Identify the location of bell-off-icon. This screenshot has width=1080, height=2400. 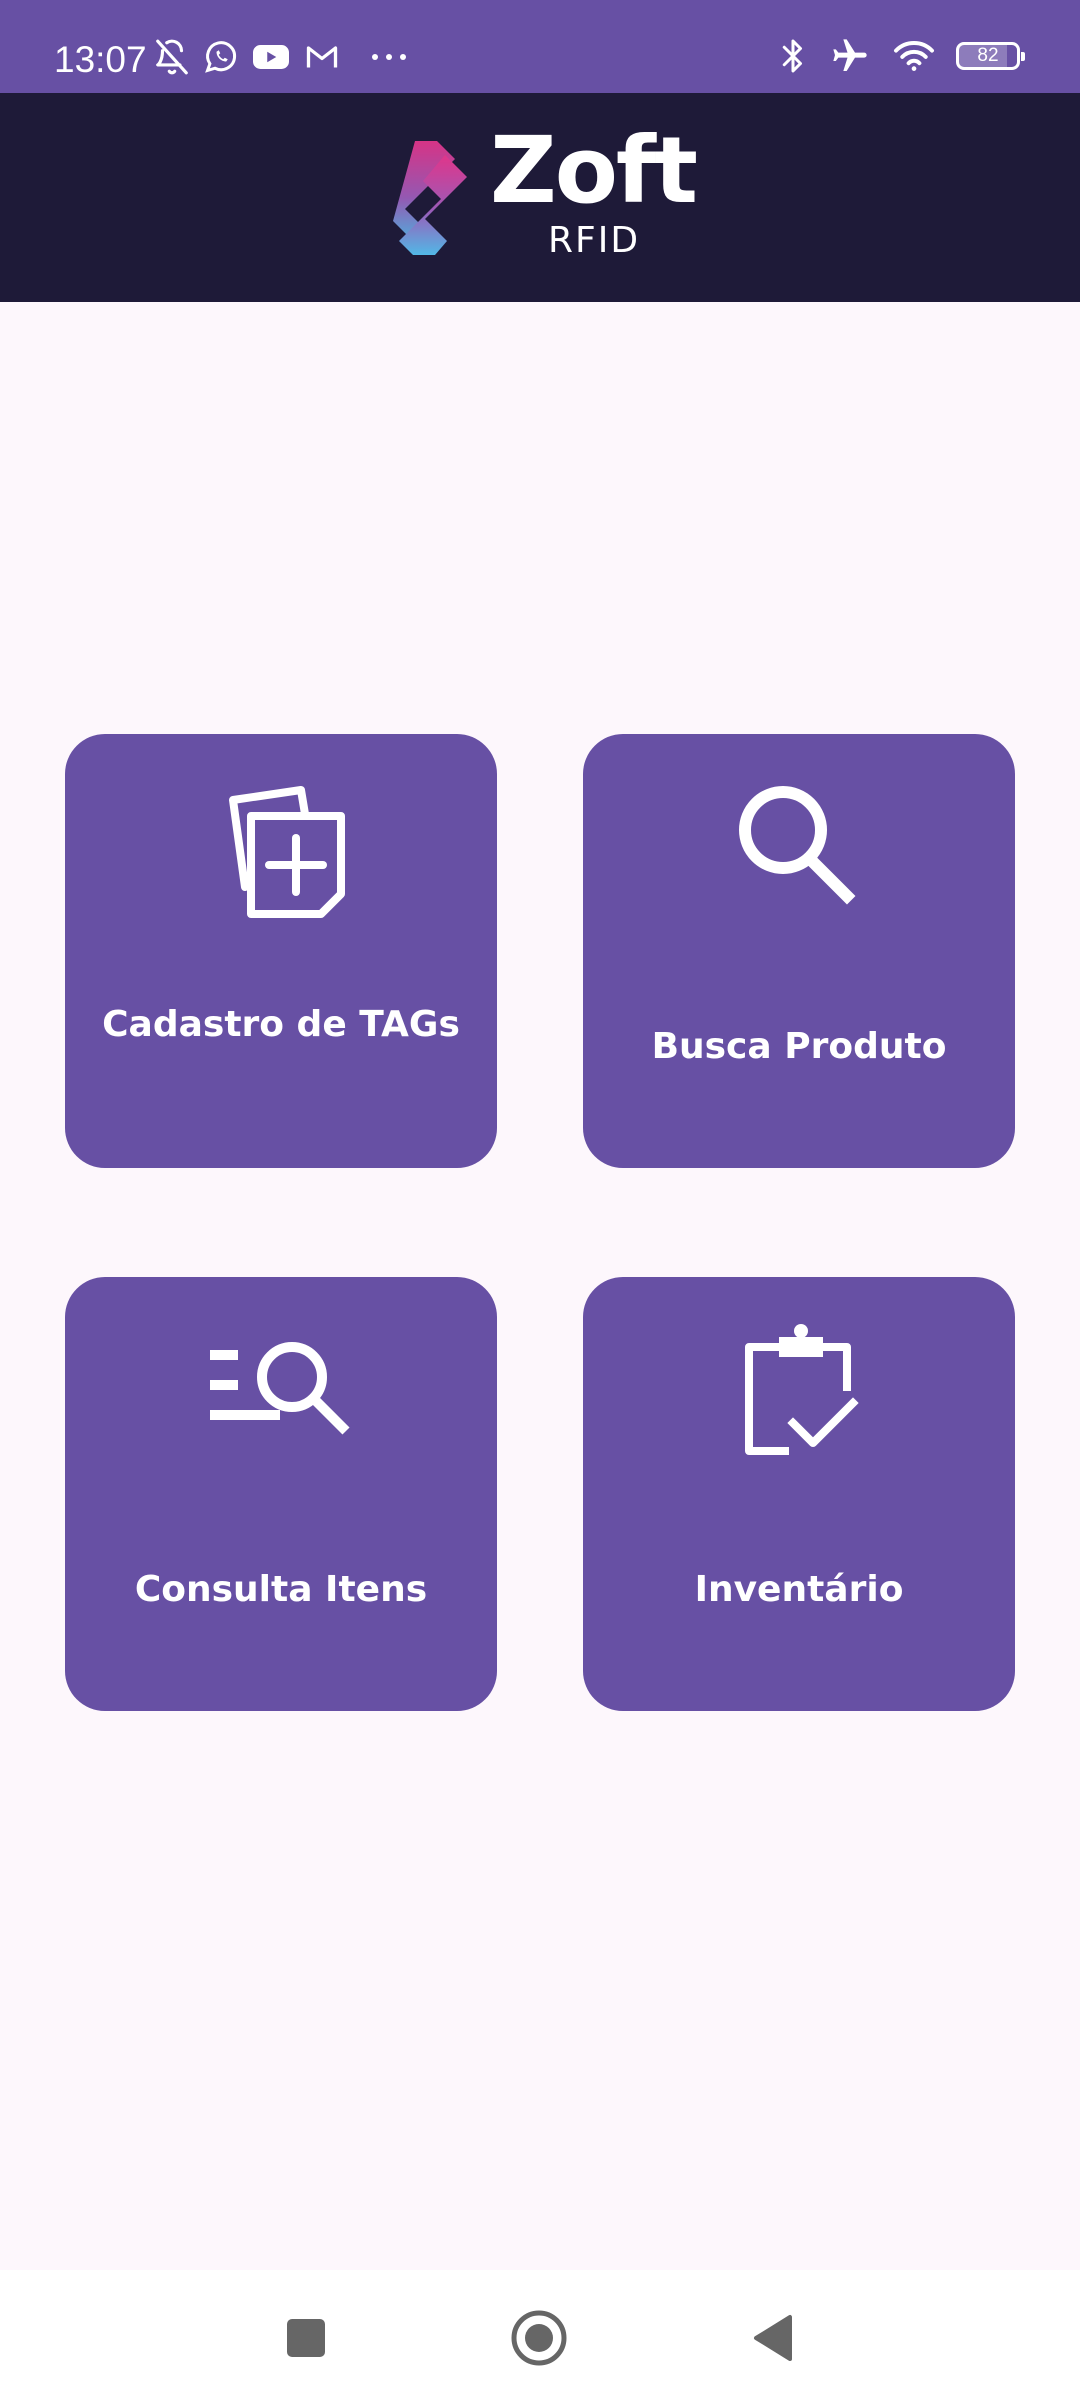
(172, 57).